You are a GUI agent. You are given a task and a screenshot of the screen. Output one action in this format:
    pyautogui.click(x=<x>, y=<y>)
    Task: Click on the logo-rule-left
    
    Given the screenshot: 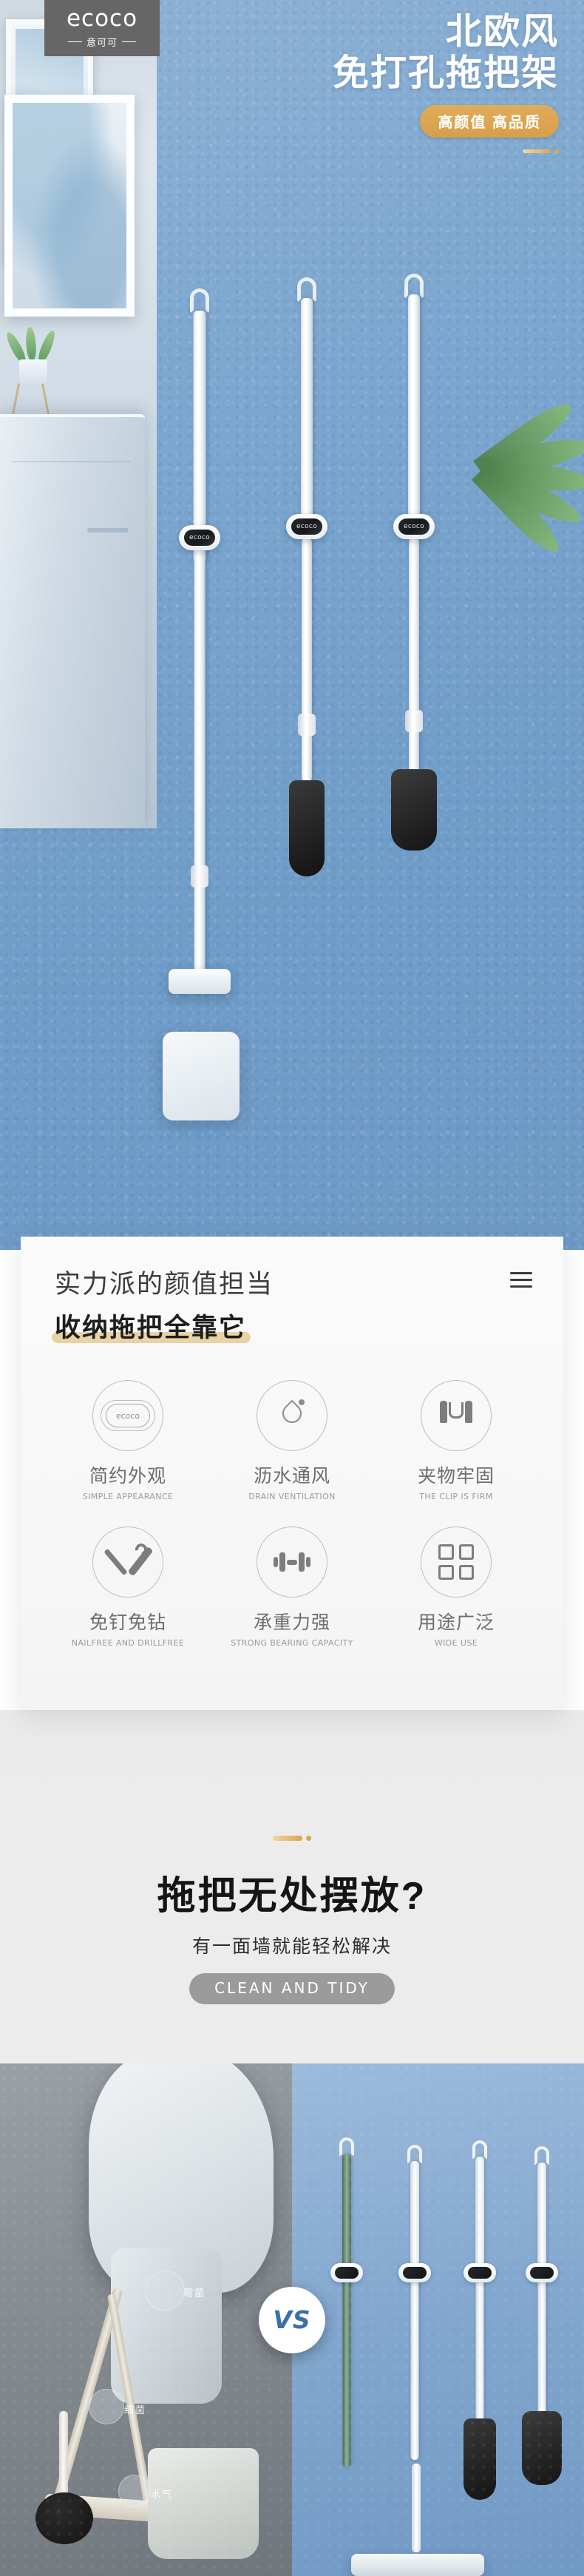 What is the action you would take?
    pyautogui.click(x=75, y=42)
    